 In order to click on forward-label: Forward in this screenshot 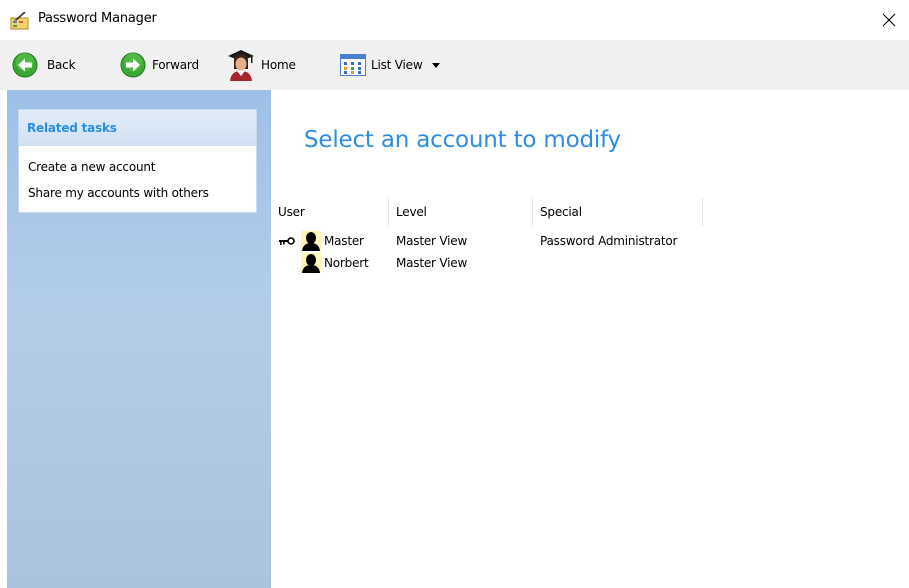, I will do `click(175, 65)`.